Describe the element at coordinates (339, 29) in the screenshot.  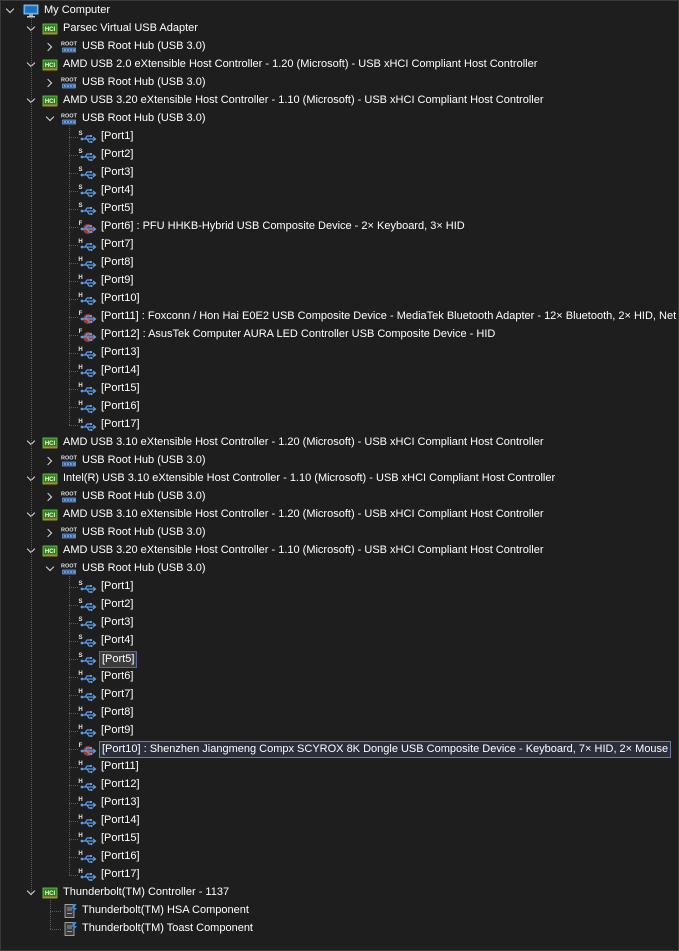
I see `tree-node-host-controller: HCI Parsec Virtual USB Adapter` at that location.